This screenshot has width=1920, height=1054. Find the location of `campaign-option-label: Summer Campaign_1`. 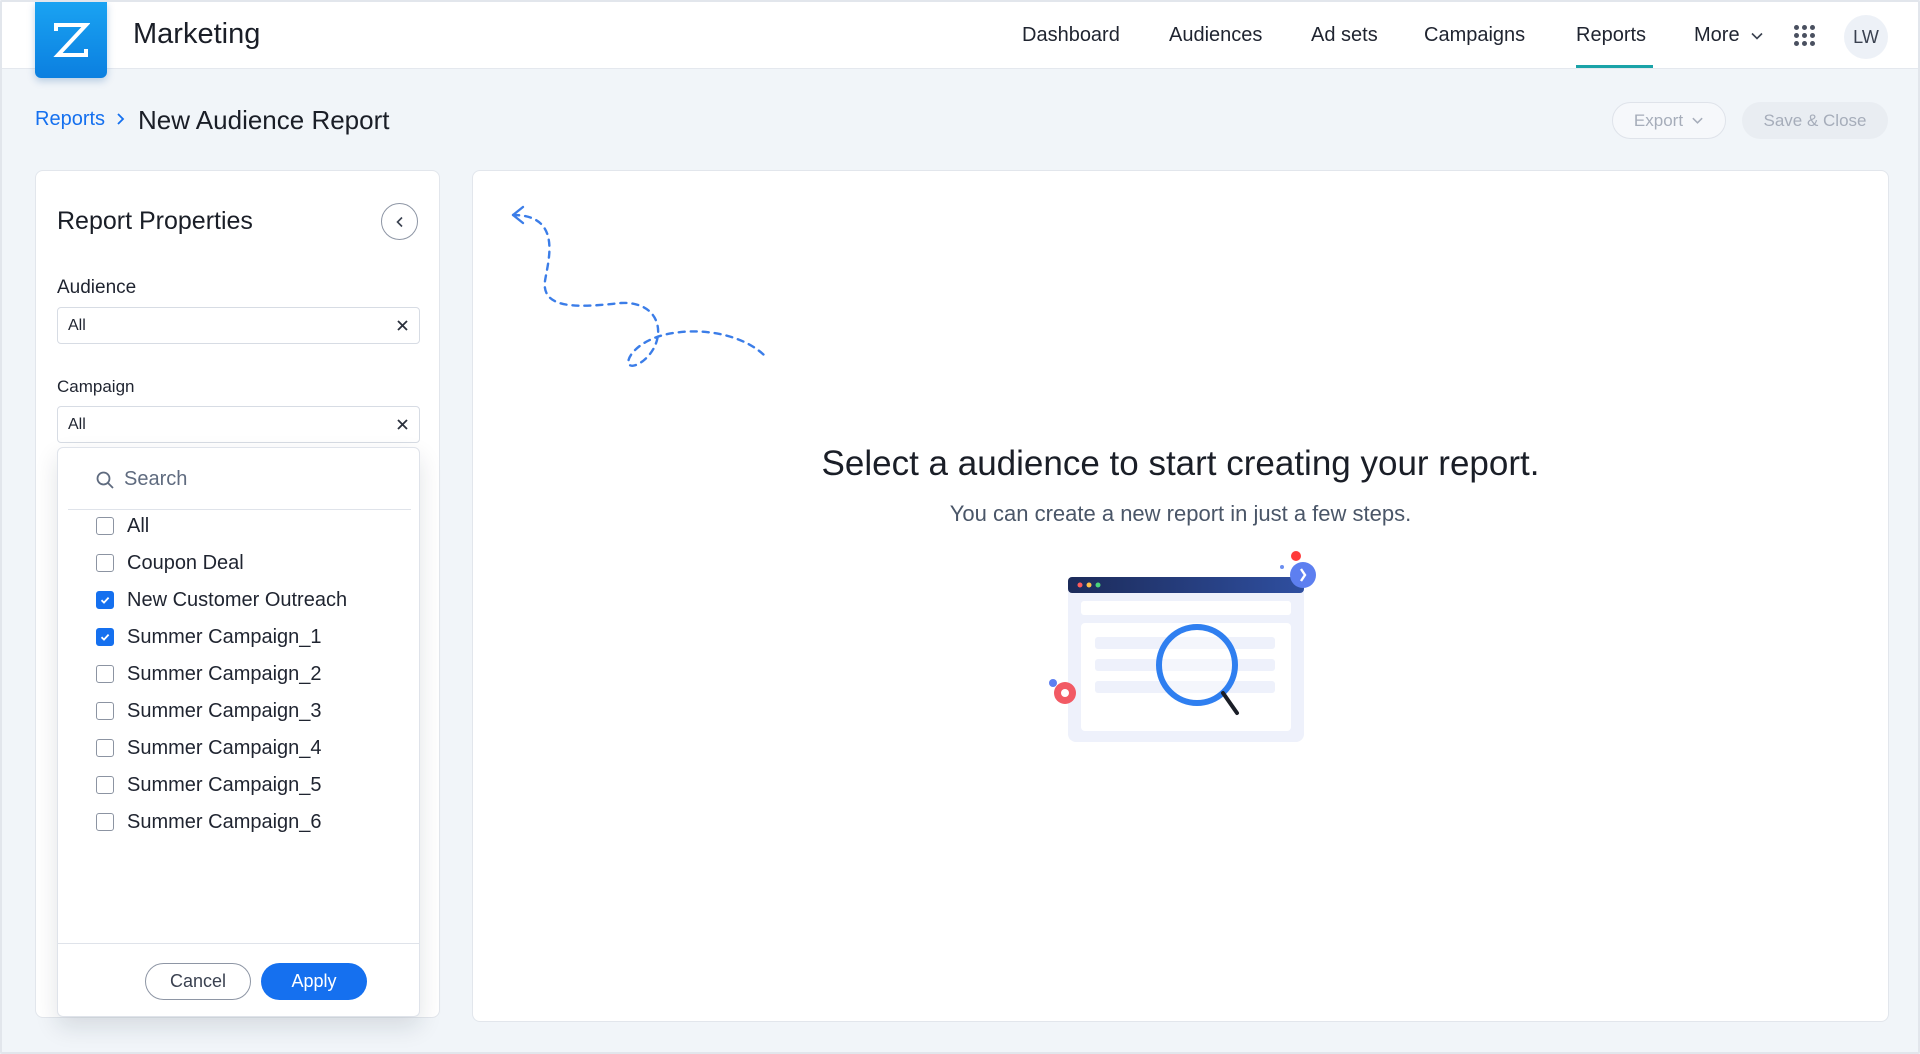

campaign-option-label: Summer Campaign_1 is located at coordinates (224, 636).